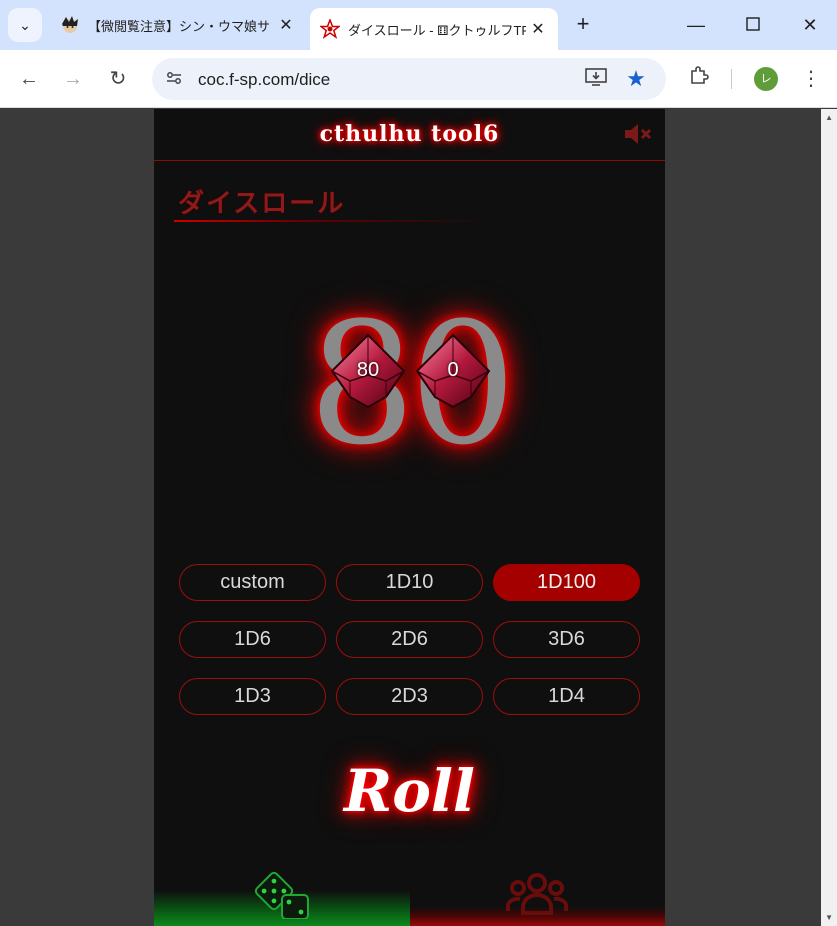  I want to click on dice-button-custom: custom, so click(252, 582).